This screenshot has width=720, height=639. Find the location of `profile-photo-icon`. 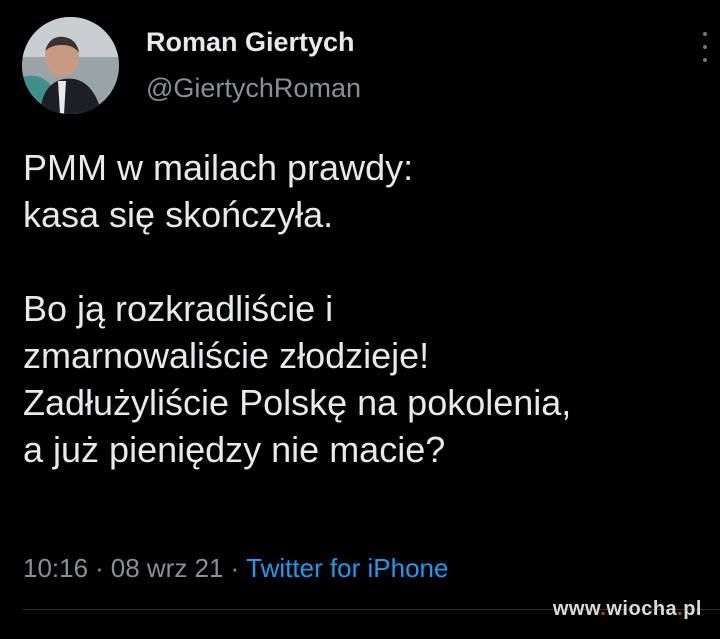

profile-photo-icon is located at coordinates (70, 65).